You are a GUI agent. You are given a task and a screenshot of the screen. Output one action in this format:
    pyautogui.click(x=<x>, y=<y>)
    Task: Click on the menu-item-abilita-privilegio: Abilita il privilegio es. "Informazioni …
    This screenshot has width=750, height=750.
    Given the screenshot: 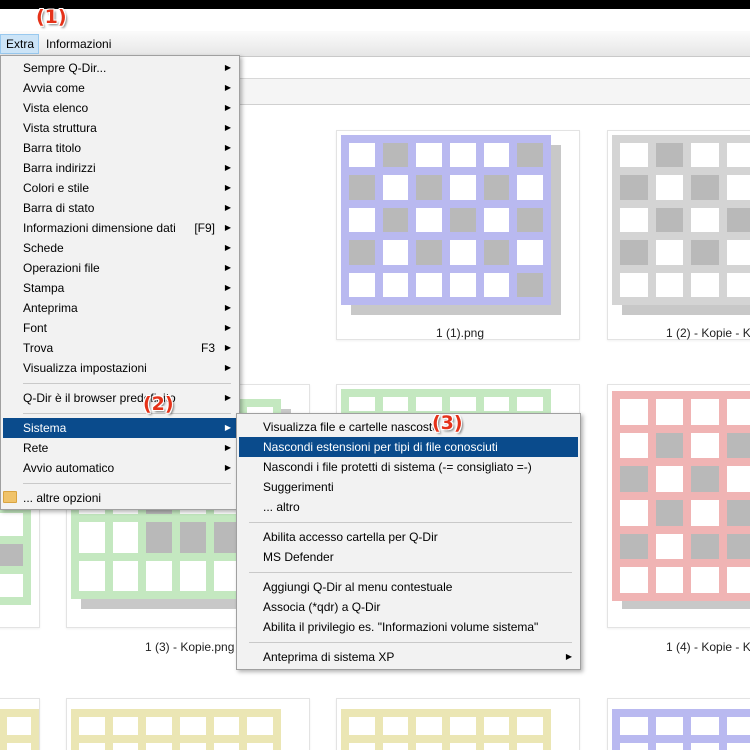 What is the action you would take?
    pyautogui.click(x=408, y=627)
    